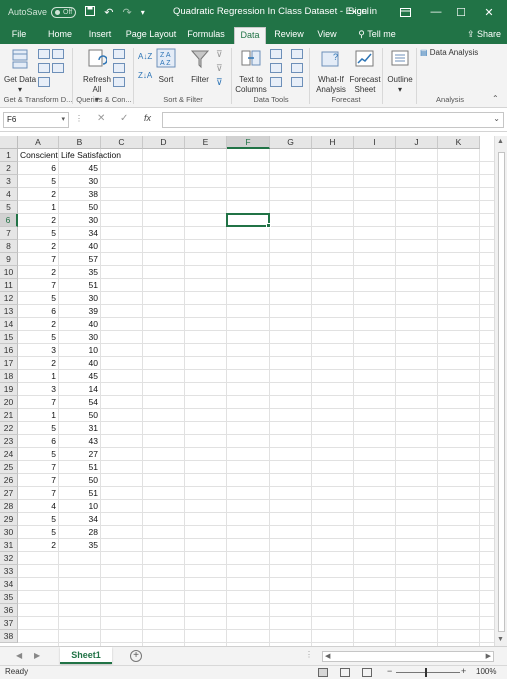  Describe the element at coordinates (101, 118) in the screenshot. I see `cancel-icon: ✕` at that location.